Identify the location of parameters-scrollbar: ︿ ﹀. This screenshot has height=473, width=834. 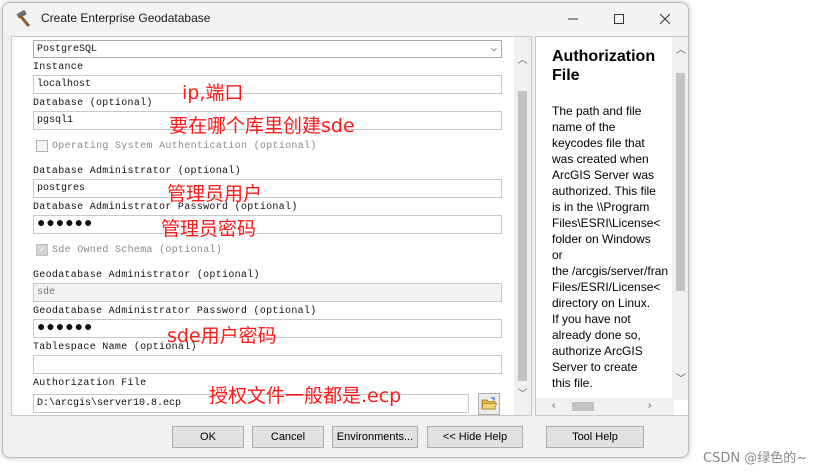
(522, 226).